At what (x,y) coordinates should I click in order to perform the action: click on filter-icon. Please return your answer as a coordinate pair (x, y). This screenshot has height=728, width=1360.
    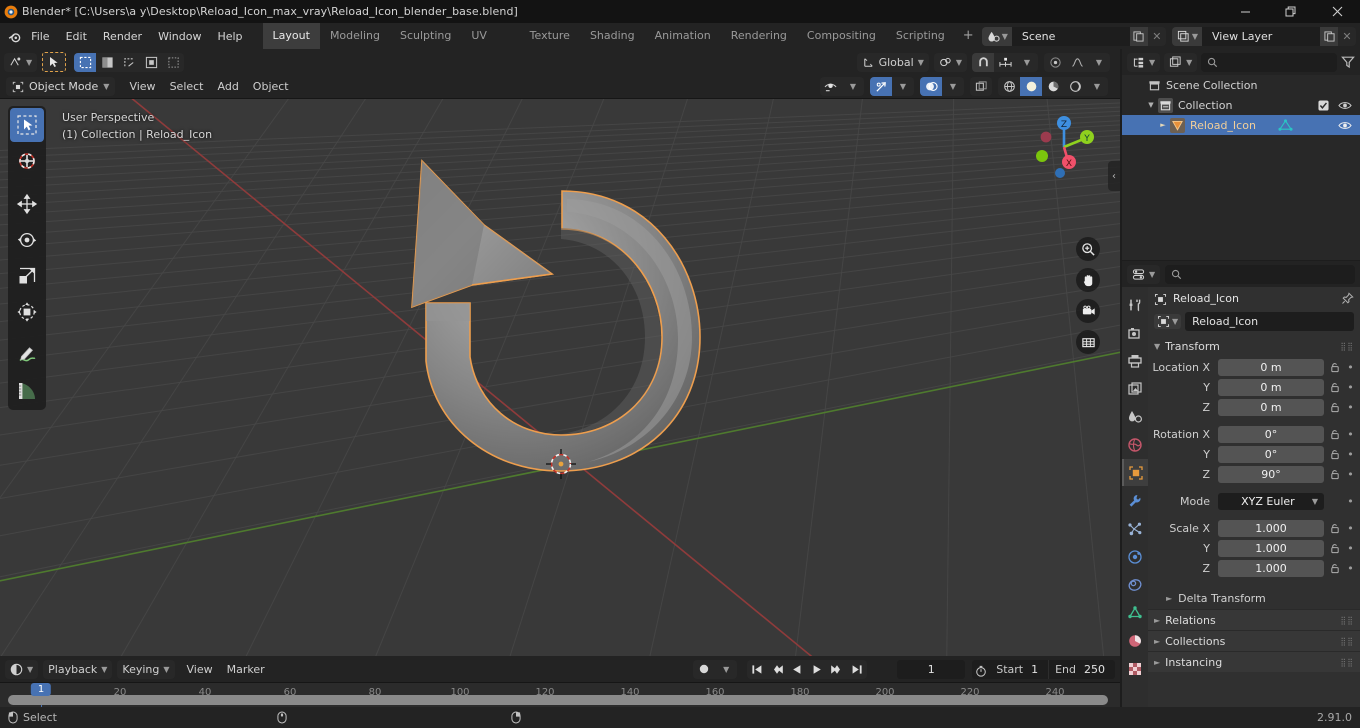
    Looking at the image, I should click on (1348, 62).